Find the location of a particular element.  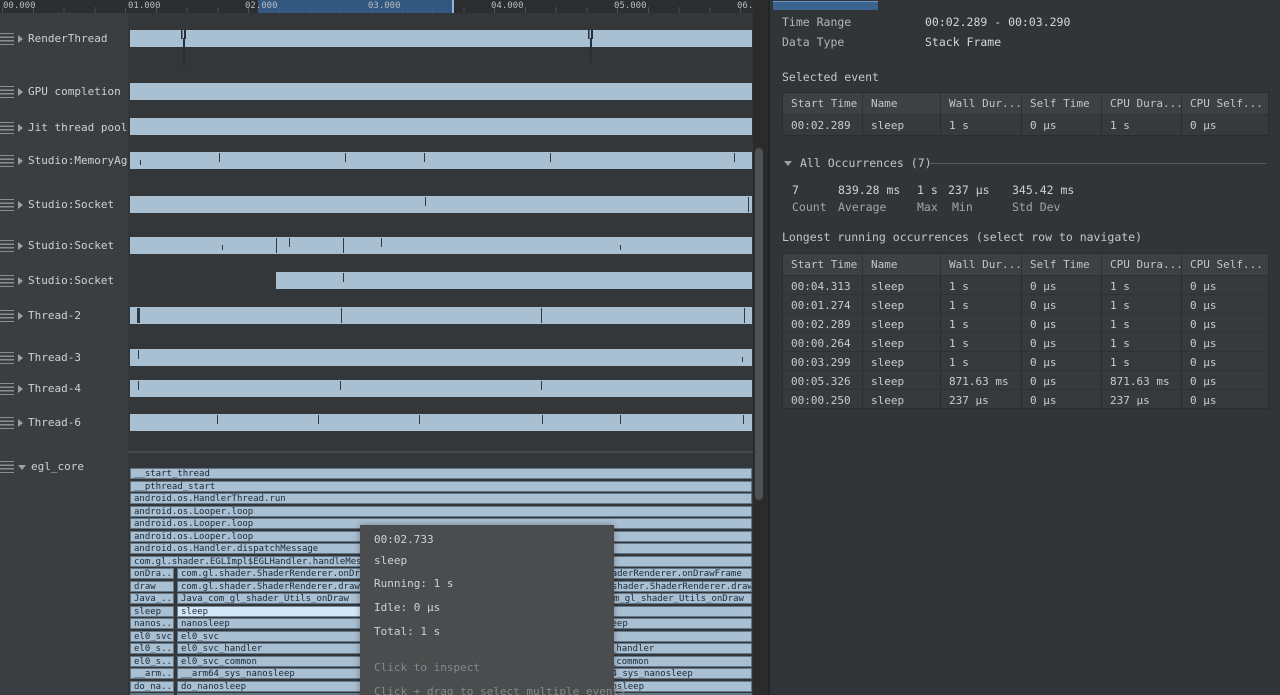

thread-row-egl-core: egl_core is located at coordinates (42, 466).